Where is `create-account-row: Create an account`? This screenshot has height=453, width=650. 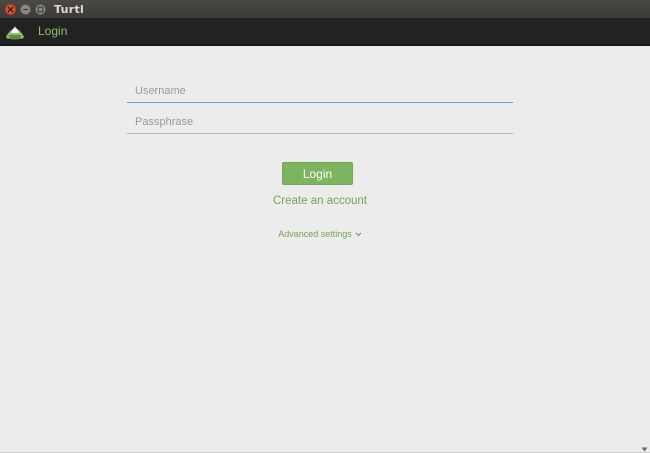 create-account-row: Create an account is located at coordinates (320, 201).